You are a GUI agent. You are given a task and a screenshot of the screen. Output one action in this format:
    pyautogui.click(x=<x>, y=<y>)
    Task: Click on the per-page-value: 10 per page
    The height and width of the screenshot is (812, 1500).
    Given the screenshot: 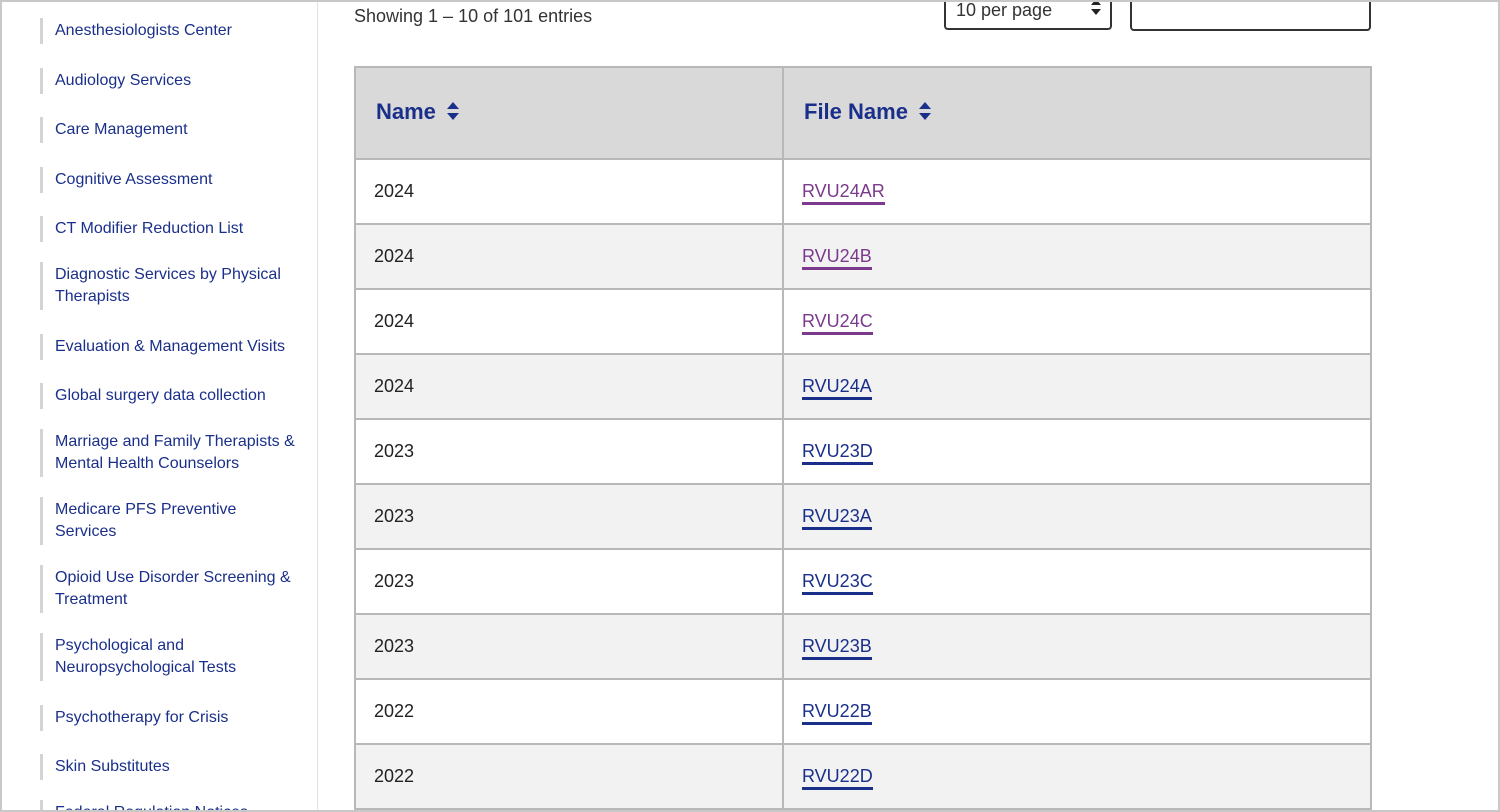 What is the action you would take?
    pyautogui.click(x=1004, y=10)
    